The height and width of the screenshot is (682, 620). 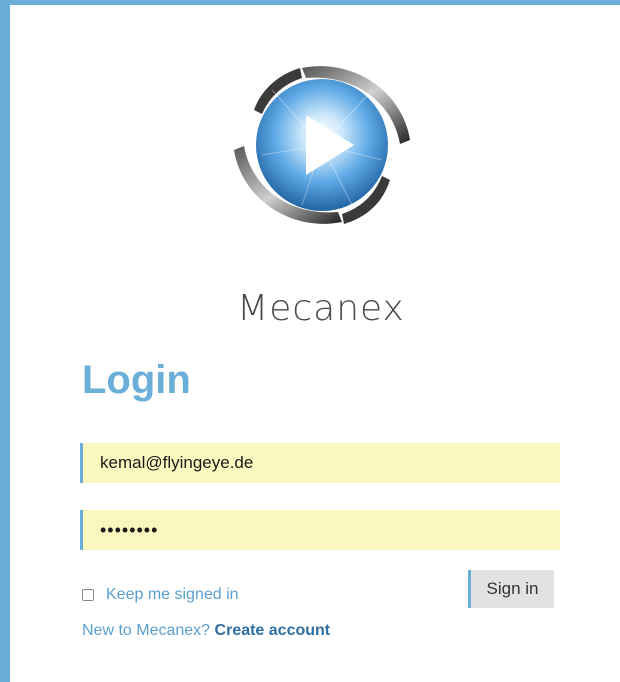 I want to click on remember-checkbox, so click(x=88, y=595).